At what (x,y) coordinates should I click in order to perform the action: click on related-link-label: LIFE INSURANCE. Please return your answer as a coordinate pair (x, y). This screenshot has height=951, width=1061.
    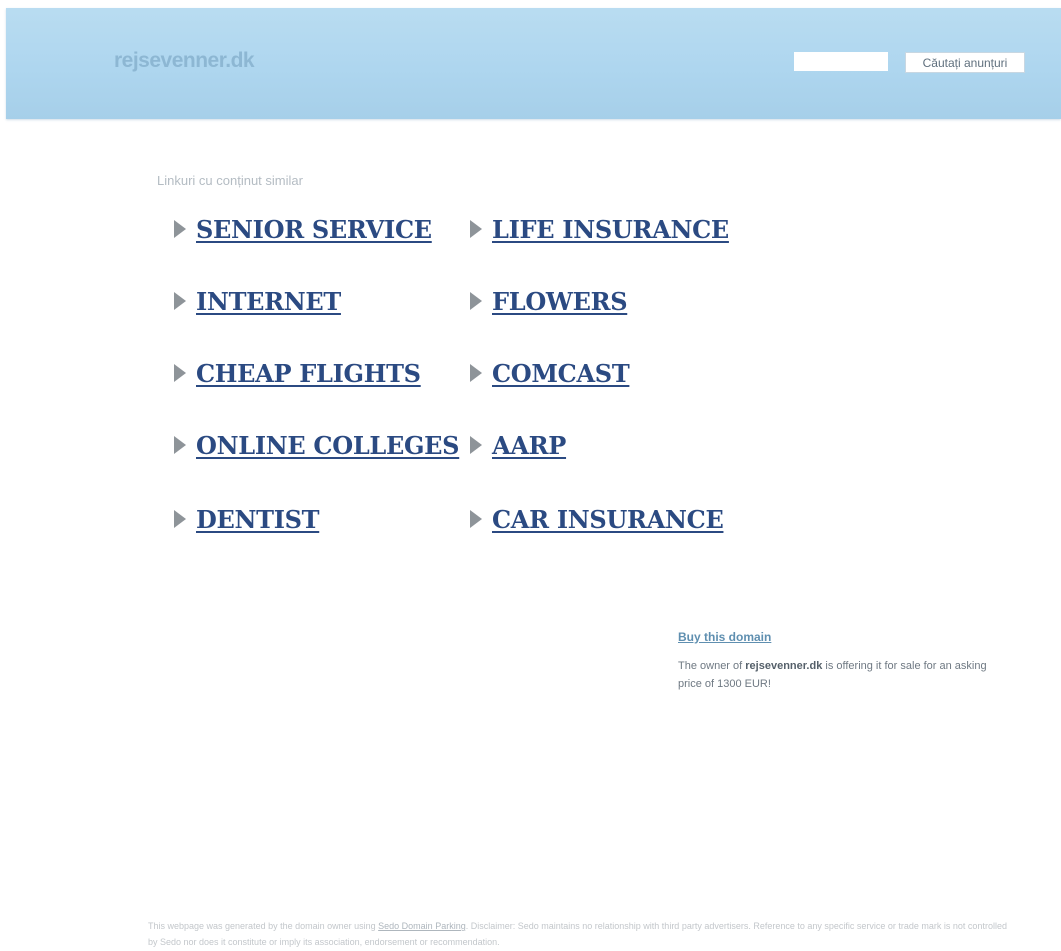
    Looking at the image, I should click on (610, 229).